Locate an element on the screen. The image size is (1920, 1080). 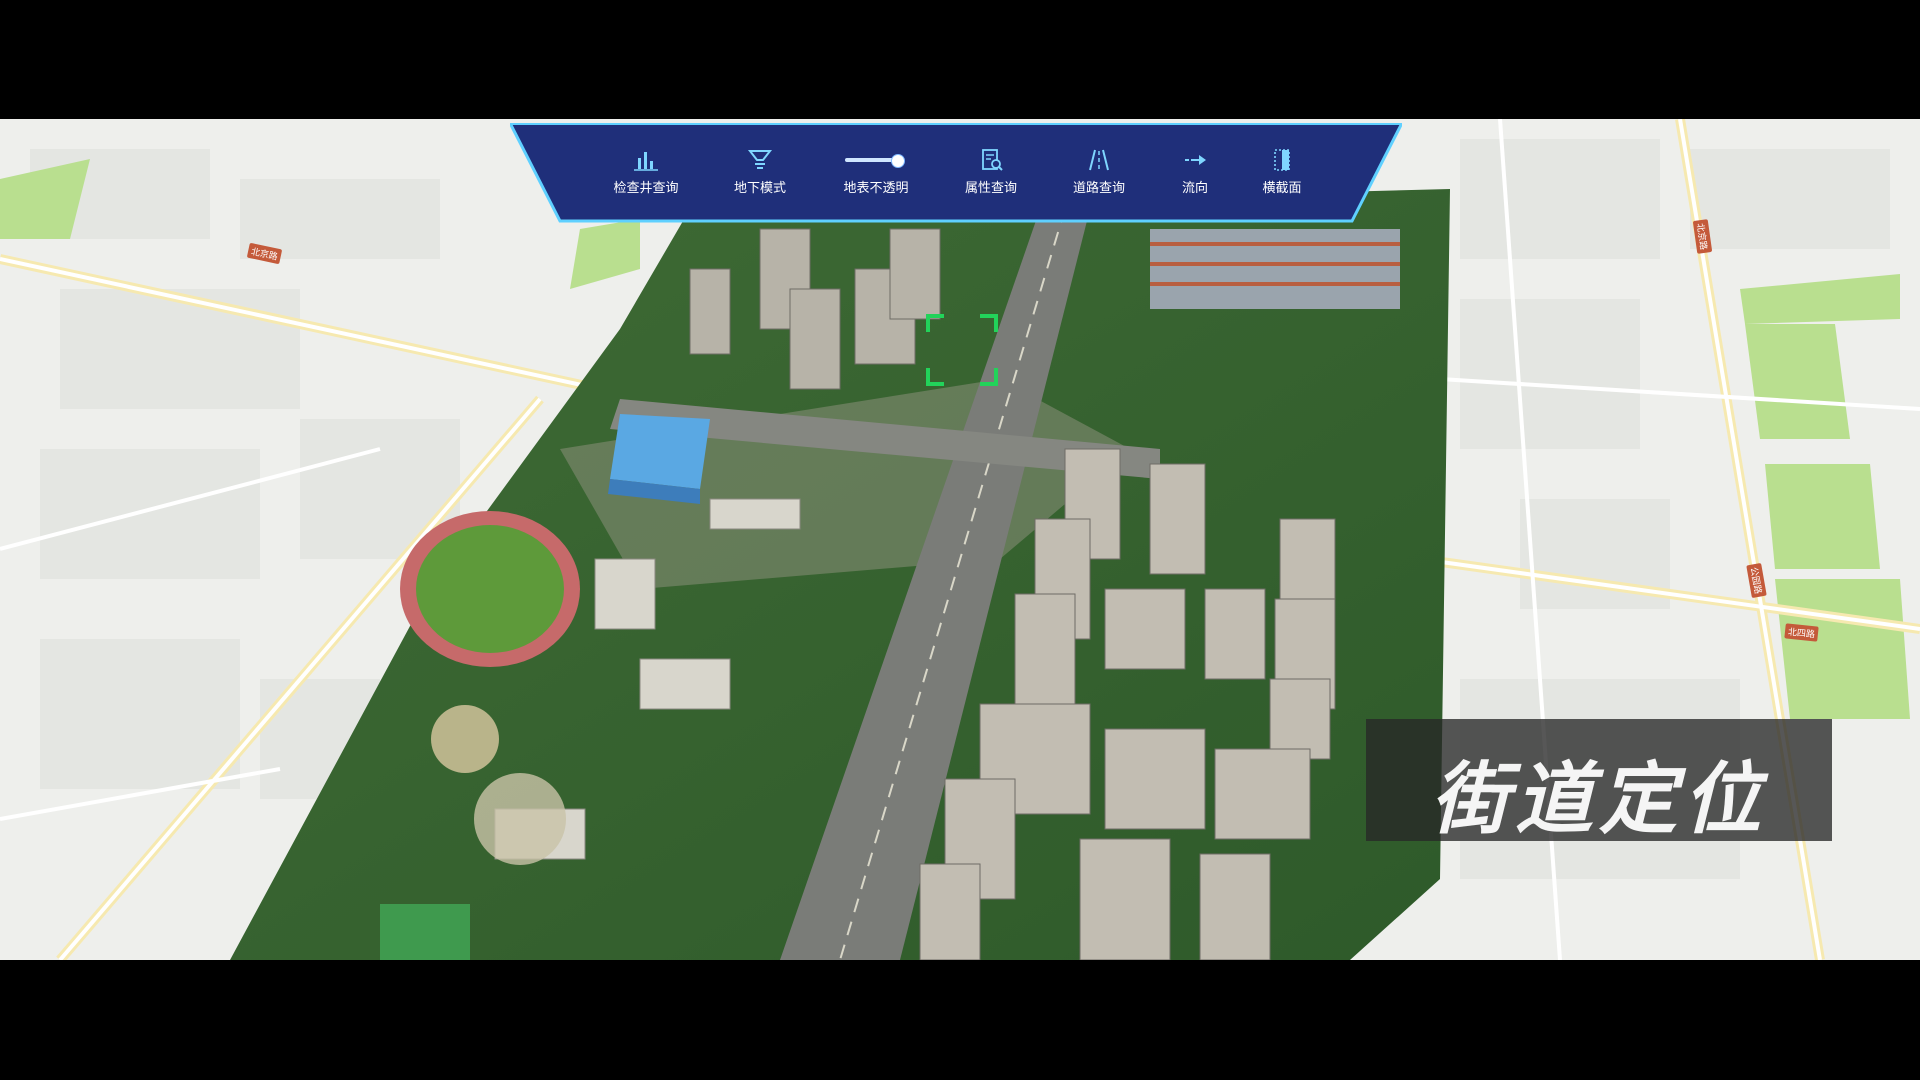
letterbox-bottom is located at coordinates (960, 1020).